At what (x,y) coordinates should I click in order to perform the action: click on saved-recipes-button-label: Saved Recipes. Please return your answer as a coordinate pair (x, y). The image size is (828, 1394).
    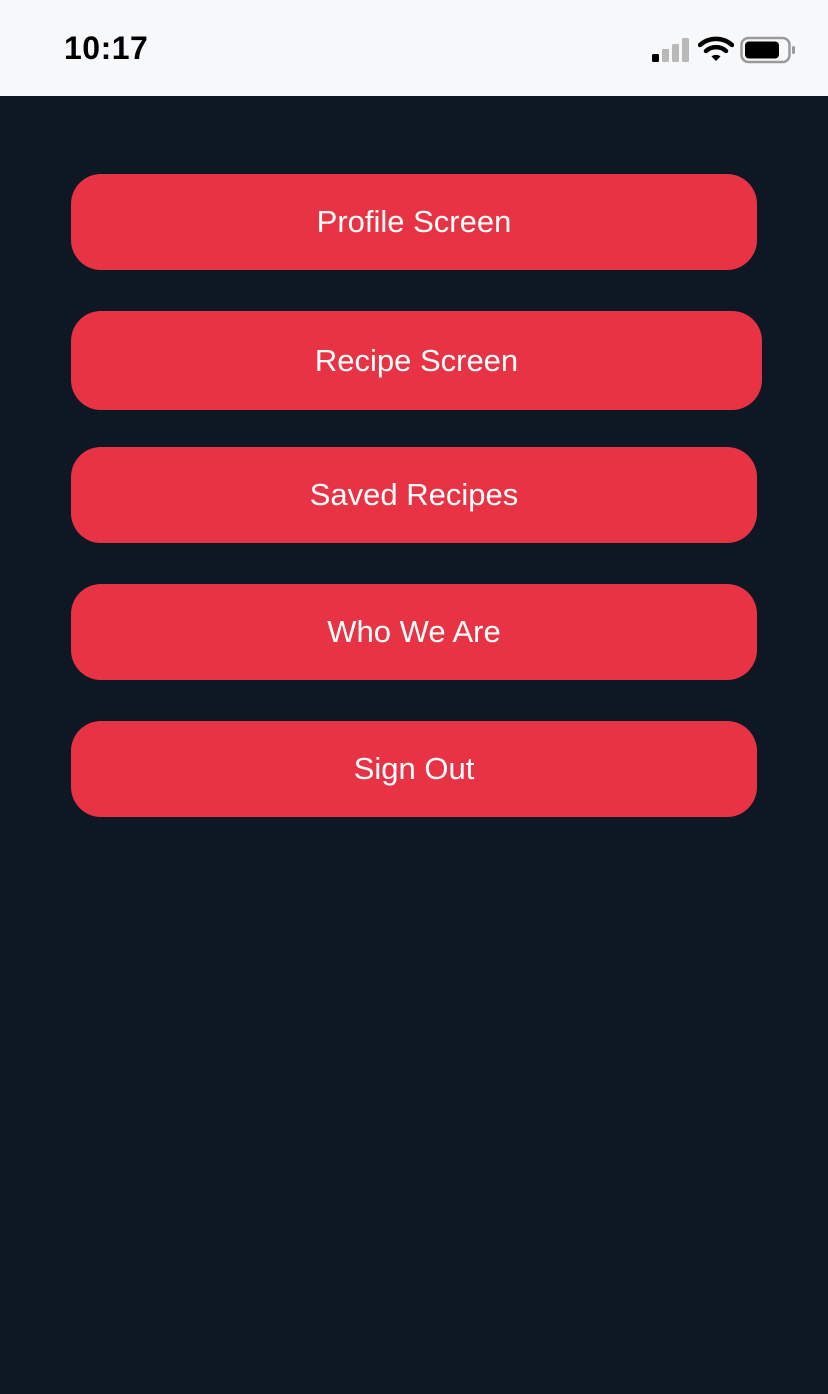
    Looking at the image, I should click on (414, 494).